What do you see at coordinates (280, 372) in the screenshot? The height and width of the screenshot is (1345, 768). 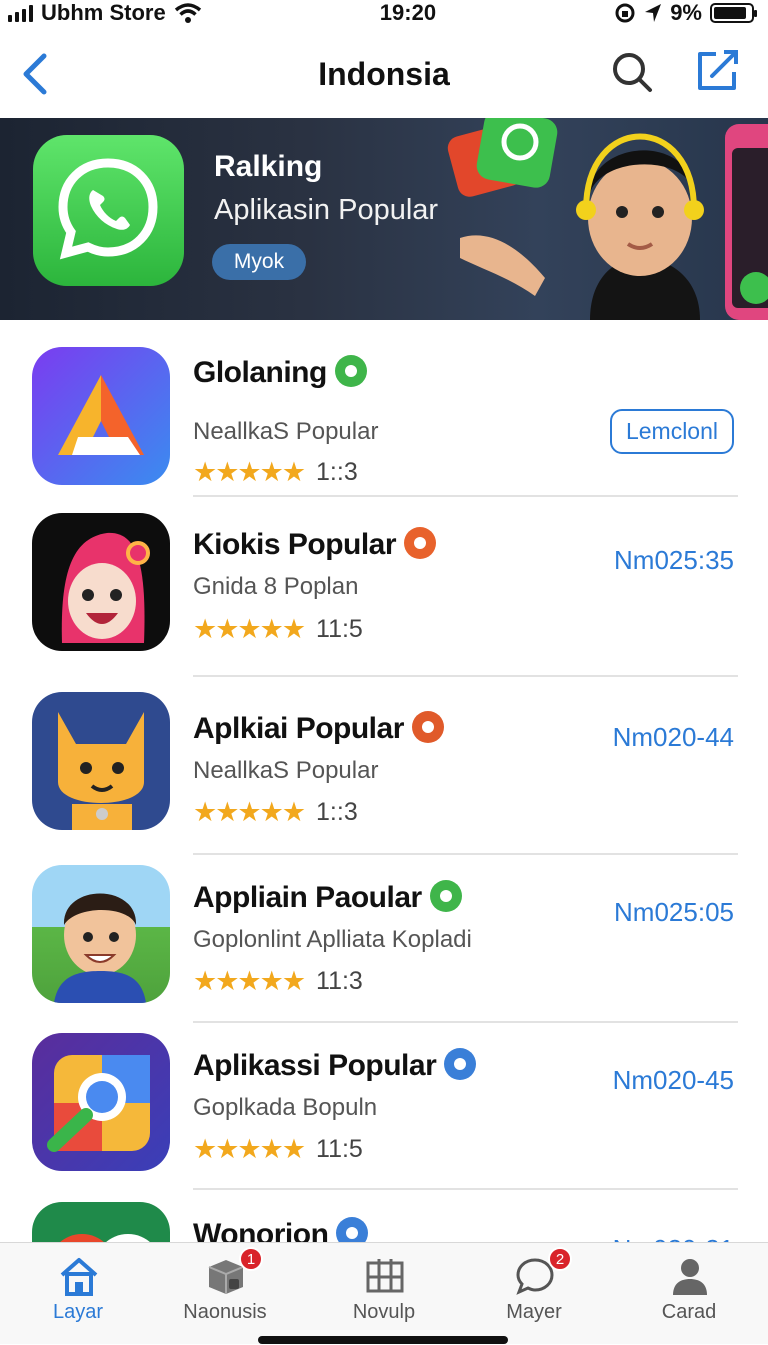 I see `app-name: Glolaning` at bounding box center [280, 372].